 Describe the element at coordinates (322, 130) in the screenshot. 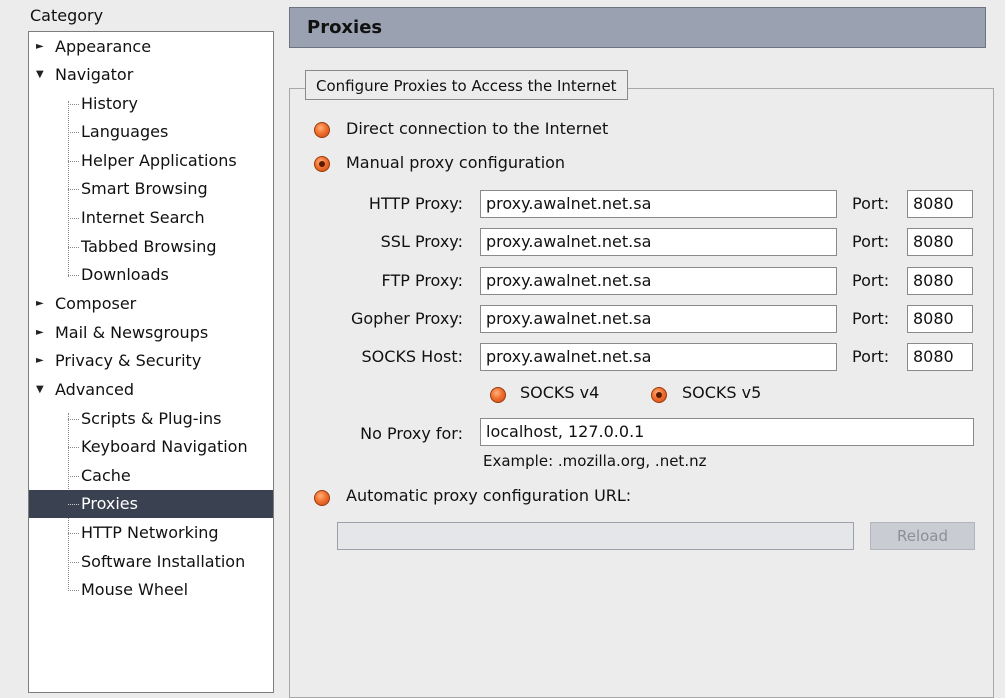

I see `direct-connection-radio` at that location.